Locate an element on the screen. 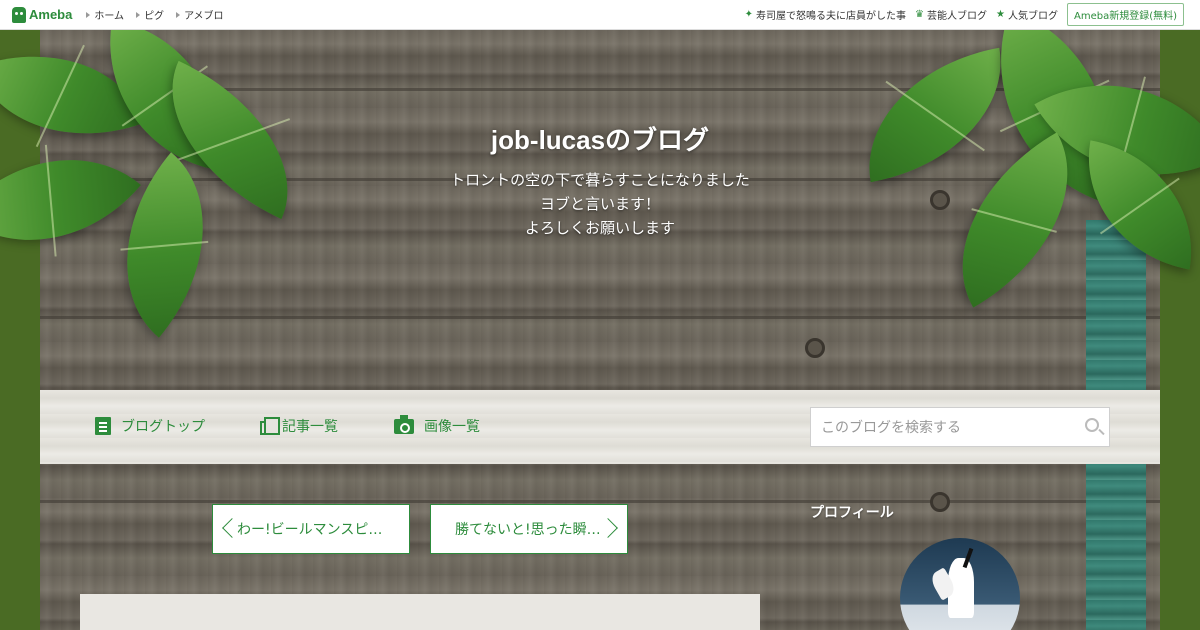  popular-blog-link: ★ 人気ブログ is located at coordinates (1027, 14).